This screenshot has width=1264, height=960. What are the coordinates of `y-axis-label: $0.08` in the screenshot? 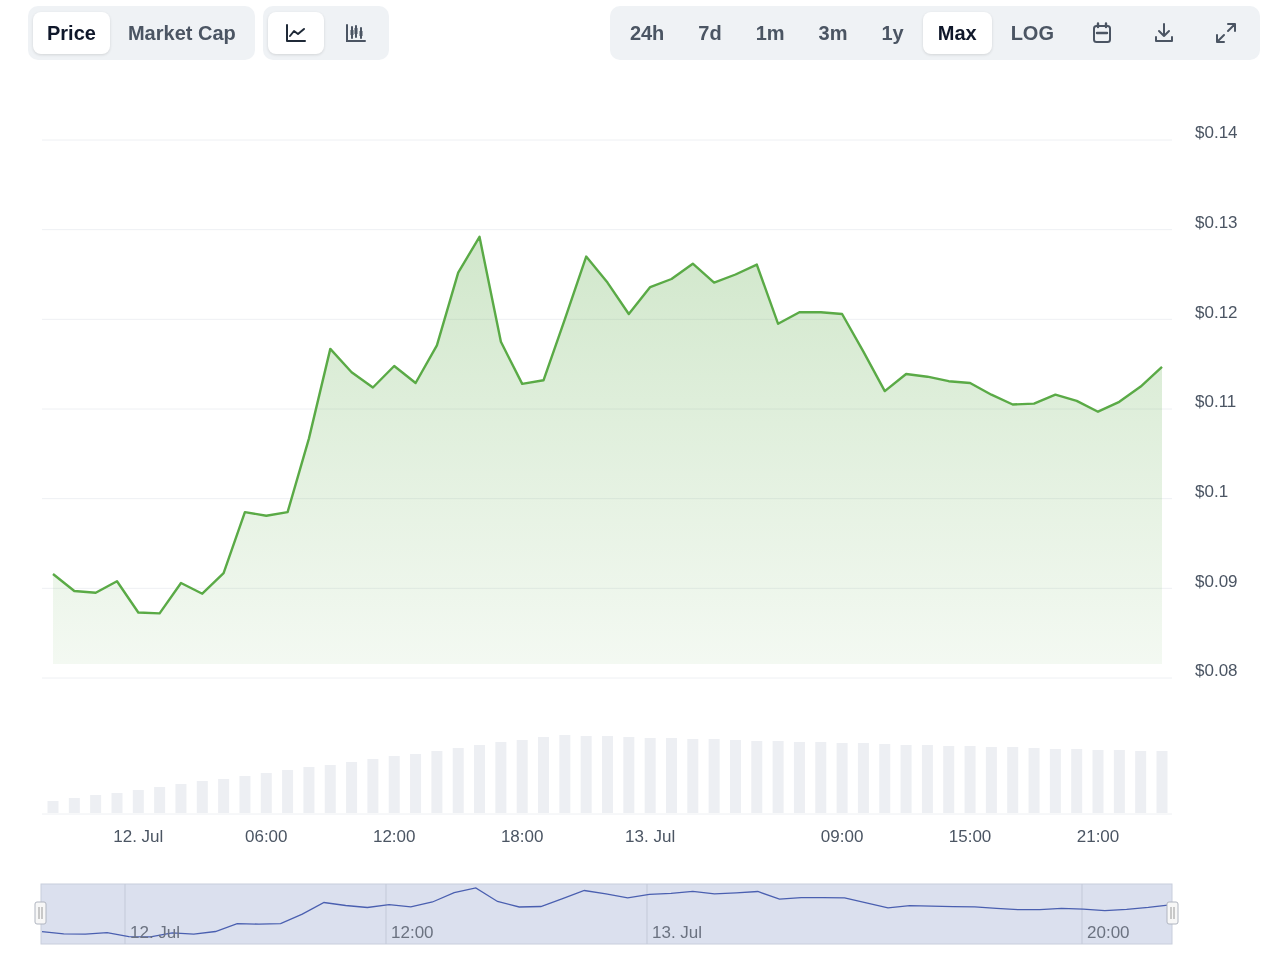 It's located at (1216, 671).